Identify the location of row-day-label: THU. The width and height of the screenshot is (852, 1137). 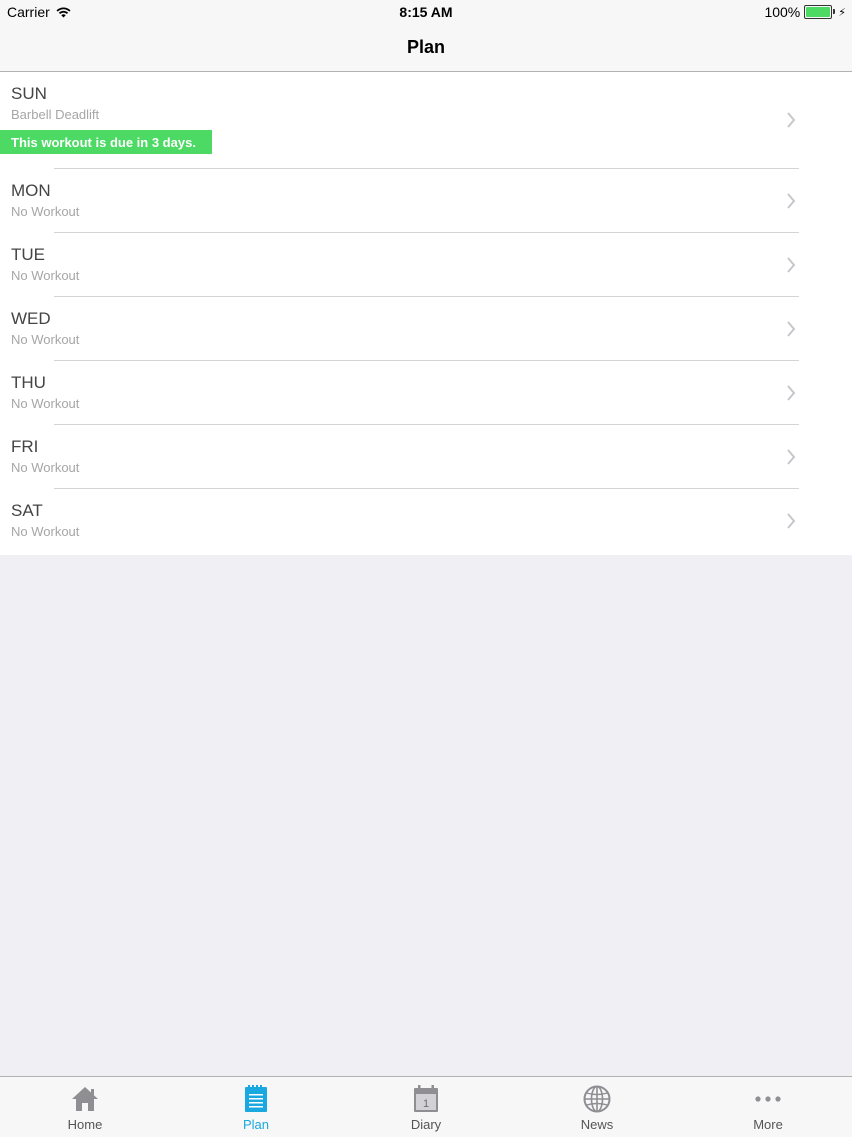
(28, 382).